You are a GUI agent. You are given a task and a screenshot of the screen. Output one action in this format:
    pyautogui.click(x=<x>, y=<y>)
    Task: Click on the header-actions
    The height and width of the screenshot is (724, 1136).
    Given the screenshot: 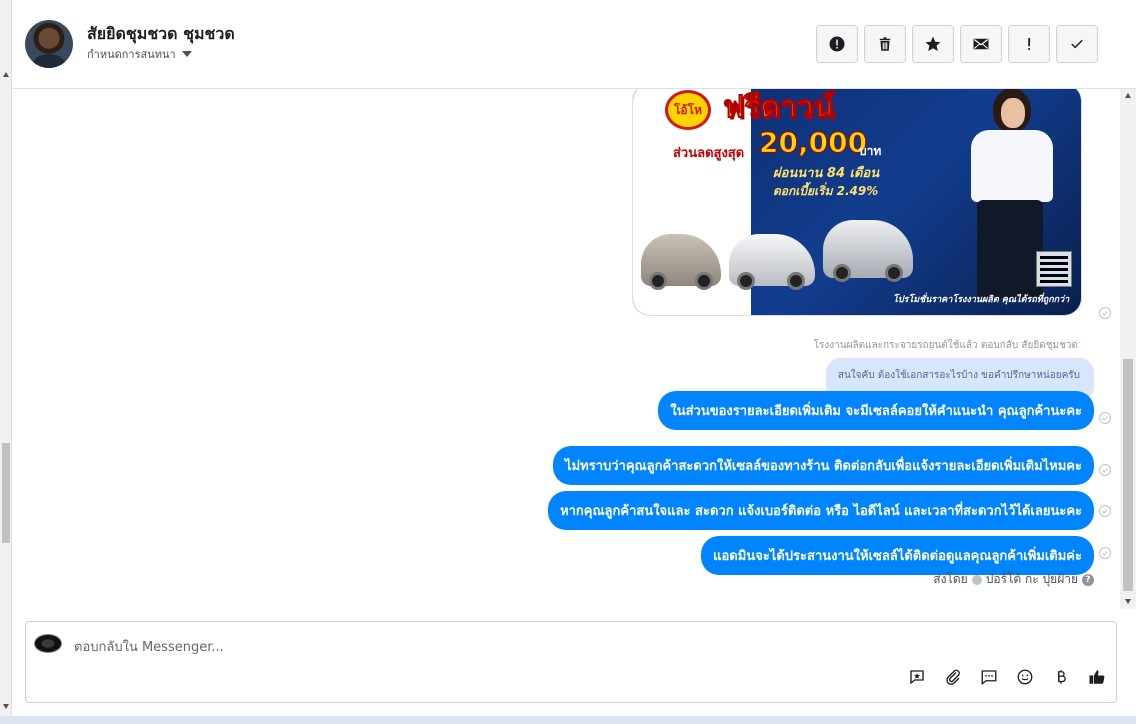 What is the action you would take?
    pyautogui.click(x=957, y=44)
    